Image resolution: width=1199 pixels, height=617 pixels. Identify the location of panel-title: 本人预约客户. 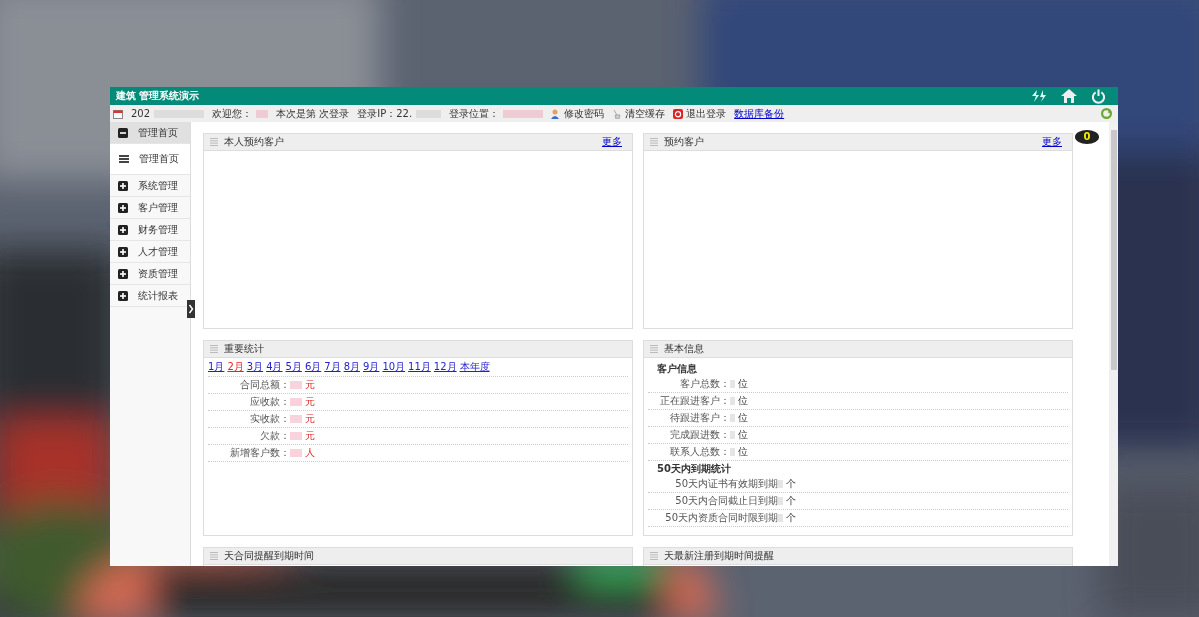
(254, 142).